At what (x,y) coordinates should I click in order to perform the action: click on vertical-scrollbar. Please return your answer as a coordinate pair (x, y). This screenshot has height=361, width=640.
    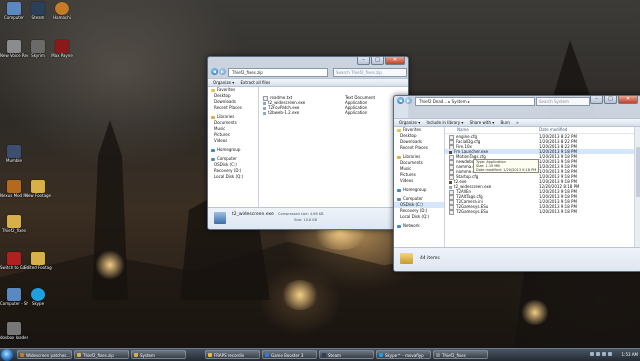
    Looking at the image, I should click on (637, 187).